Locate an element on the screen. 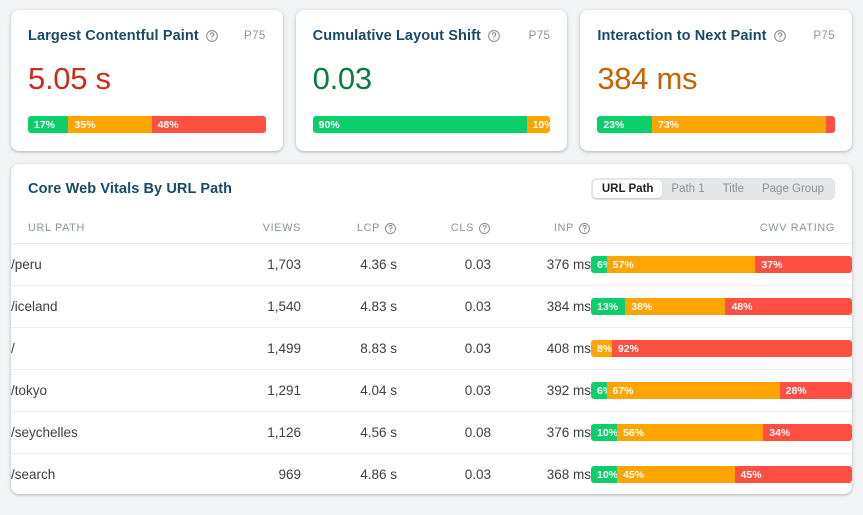  metric-distribution-bar: 17% 35% 48% is located at coordinates (147, 124).